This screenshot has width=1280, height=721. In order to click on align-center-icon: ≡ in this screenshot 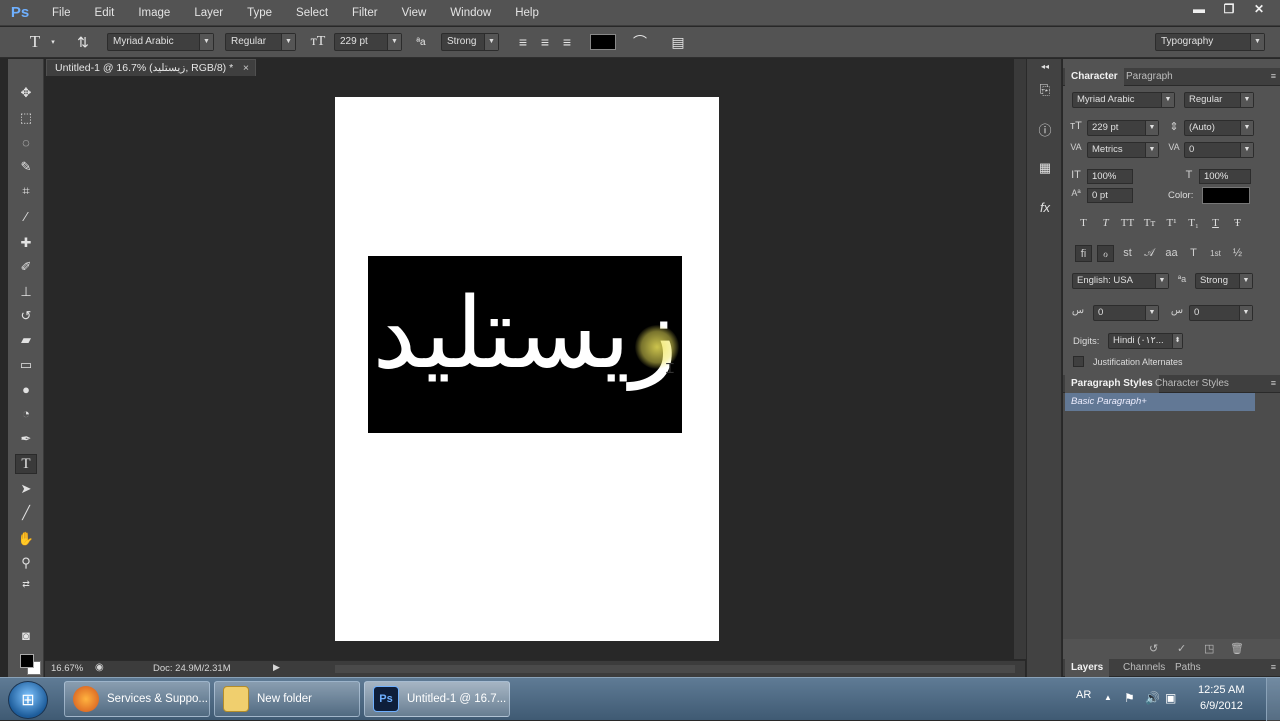, I will do `click(545, 42)`.